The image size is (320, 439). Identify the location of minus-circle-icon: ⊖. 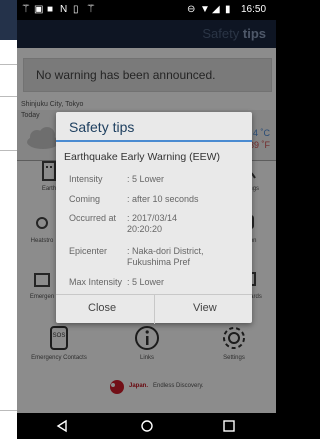
(191, 9).